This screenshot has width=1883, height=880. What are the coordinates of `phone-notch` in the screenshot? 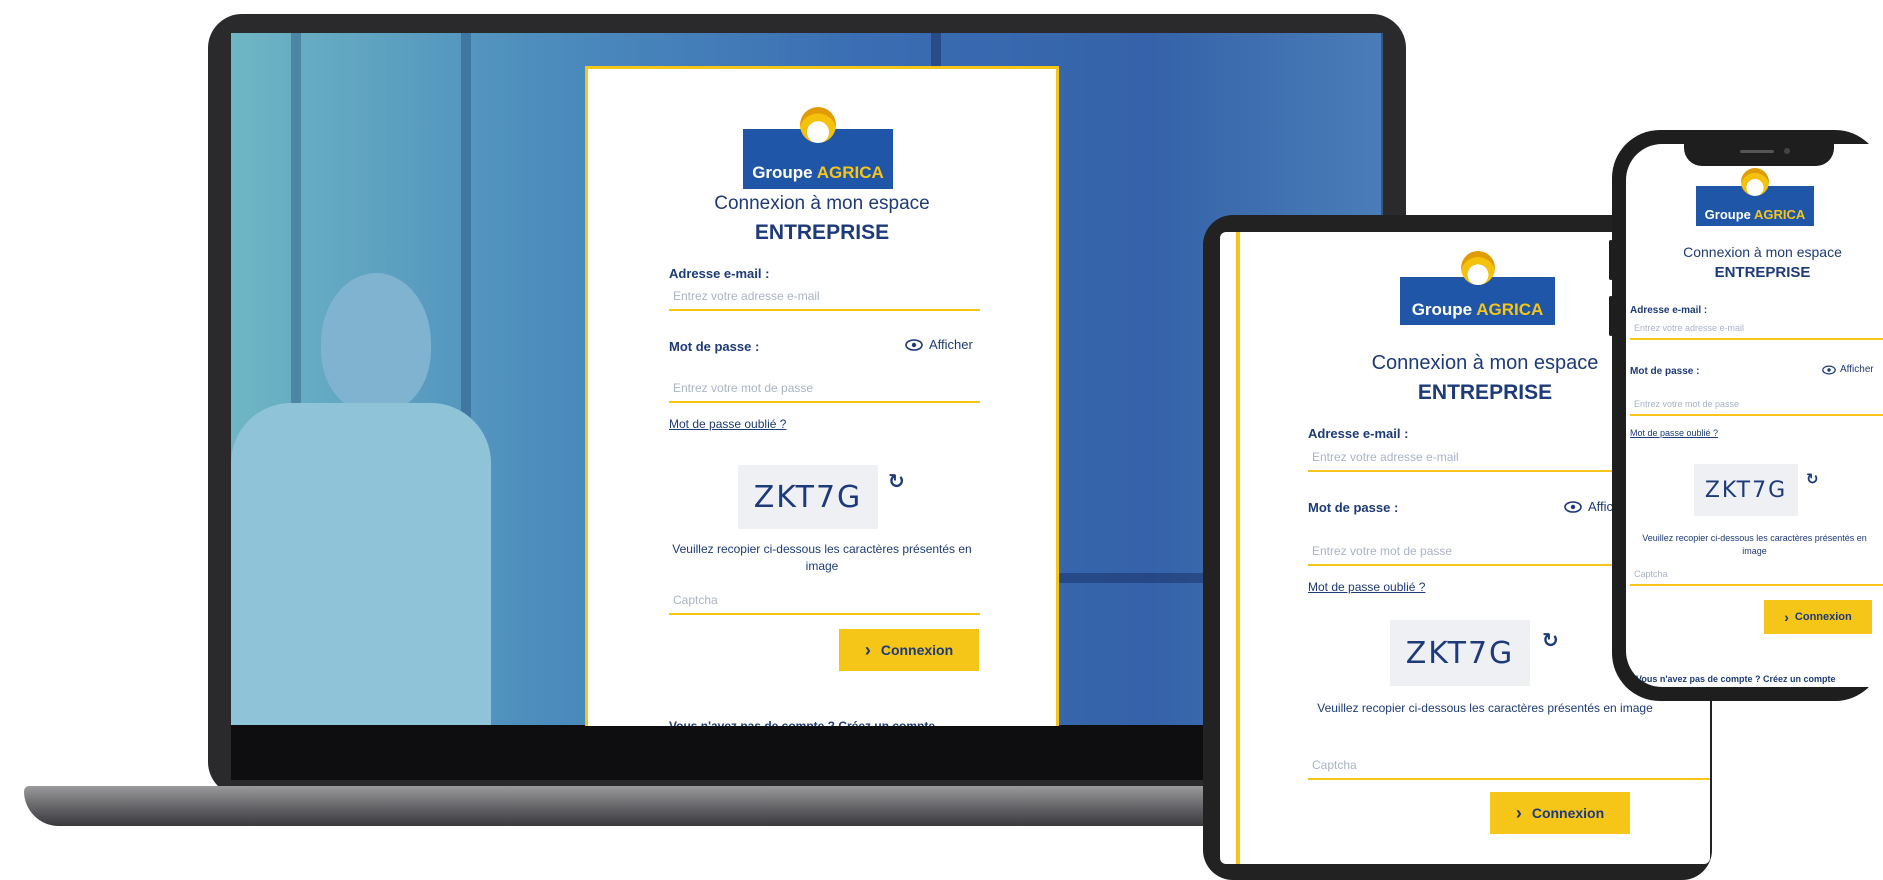 It's located at (1759, 153).